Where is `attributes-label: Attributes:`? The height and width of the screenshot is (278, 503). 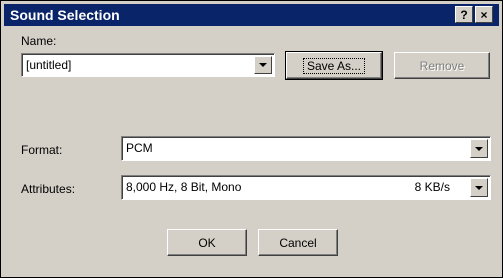
attributes-label: Attributes: is located at coordinates (48, 189).